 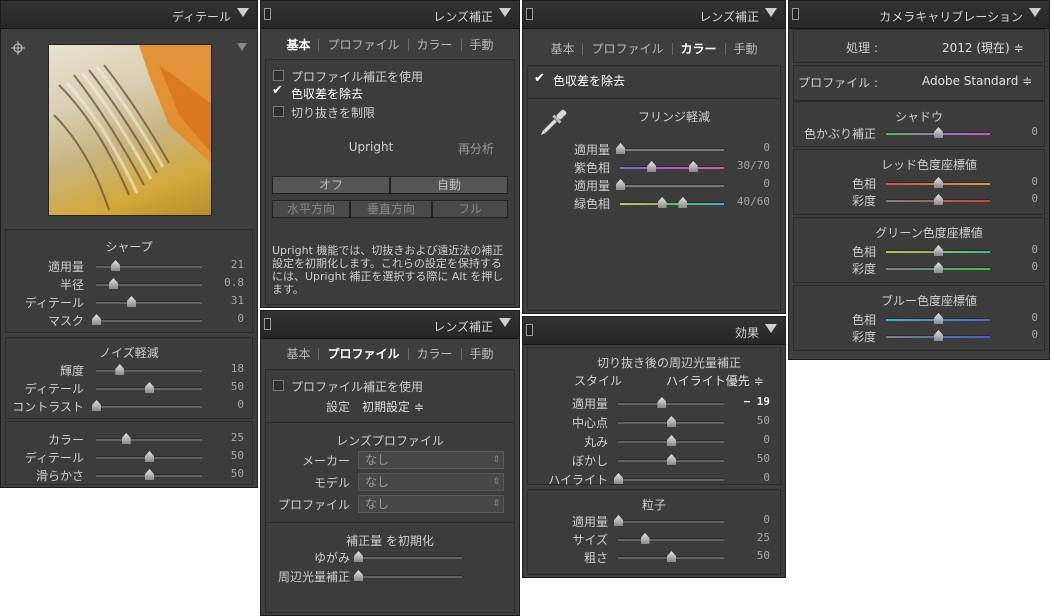 I want to click on preview-menu-triangle-icon, so click(x=242, y=47).